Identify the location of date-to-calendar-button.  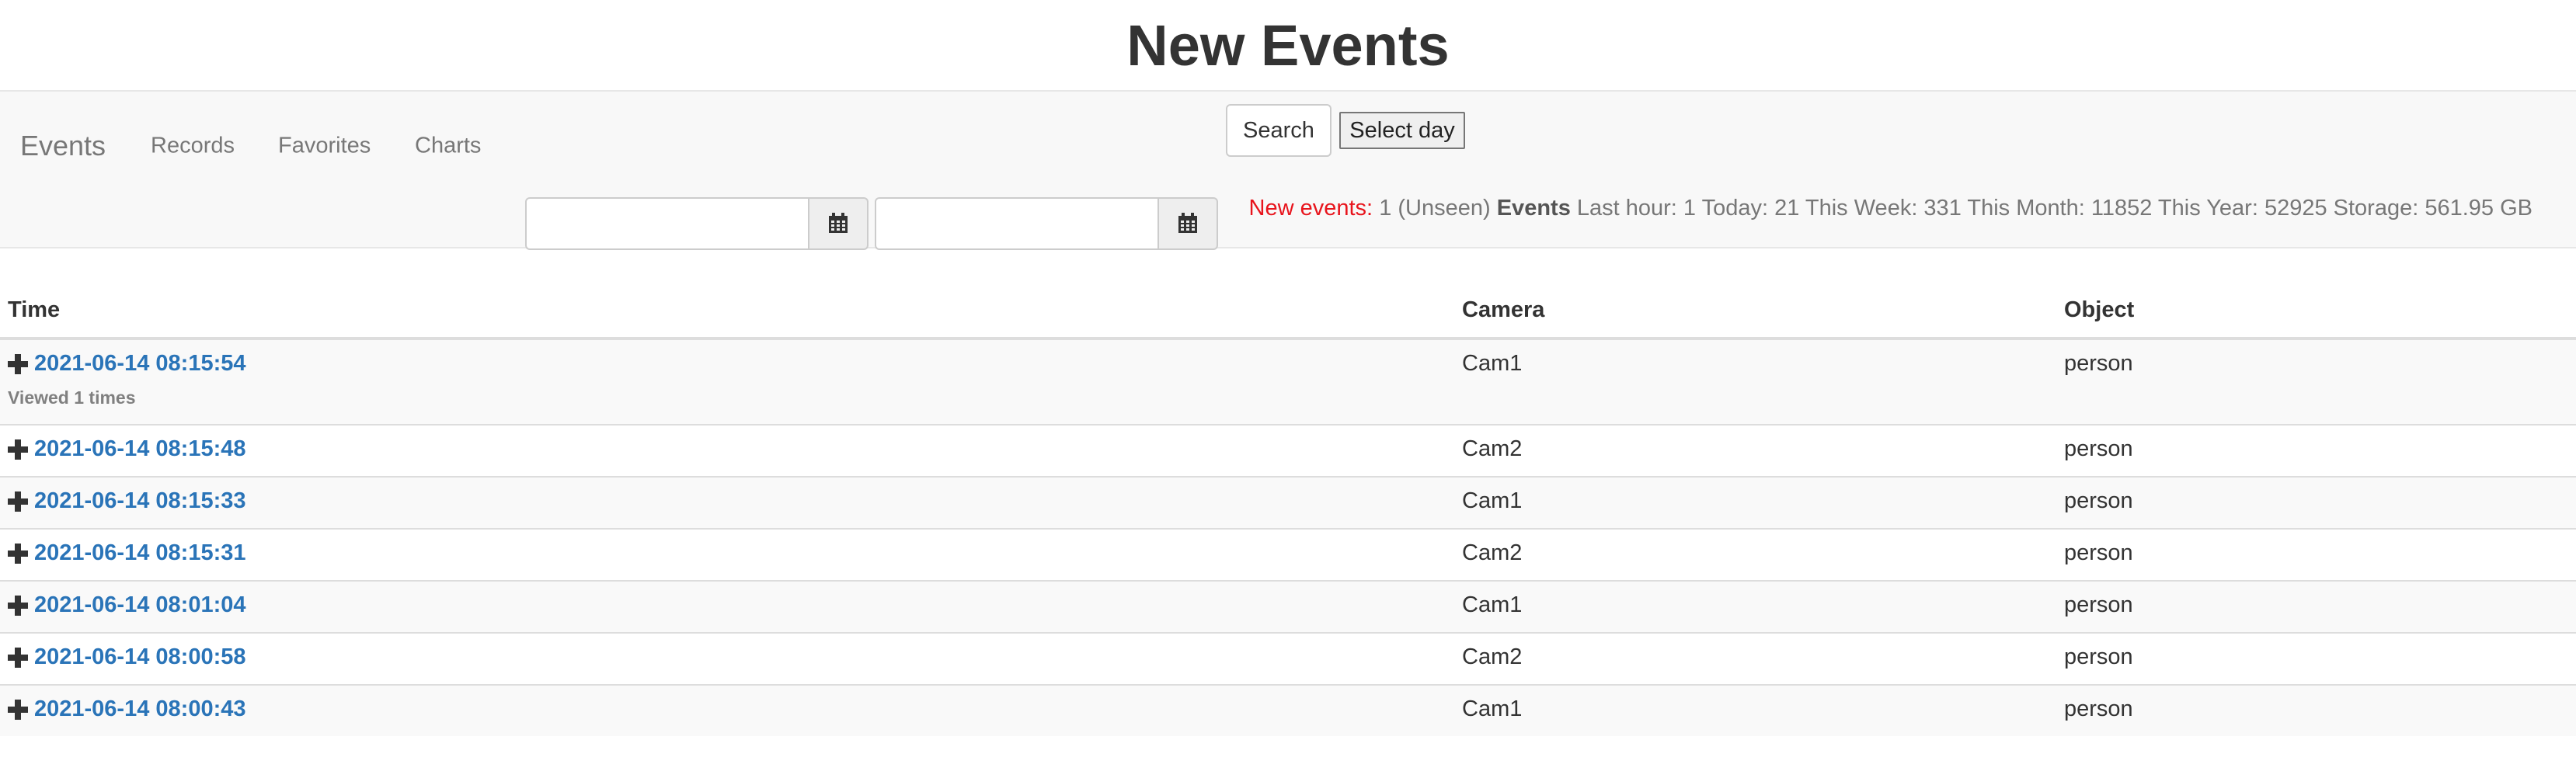
(1187, 223).